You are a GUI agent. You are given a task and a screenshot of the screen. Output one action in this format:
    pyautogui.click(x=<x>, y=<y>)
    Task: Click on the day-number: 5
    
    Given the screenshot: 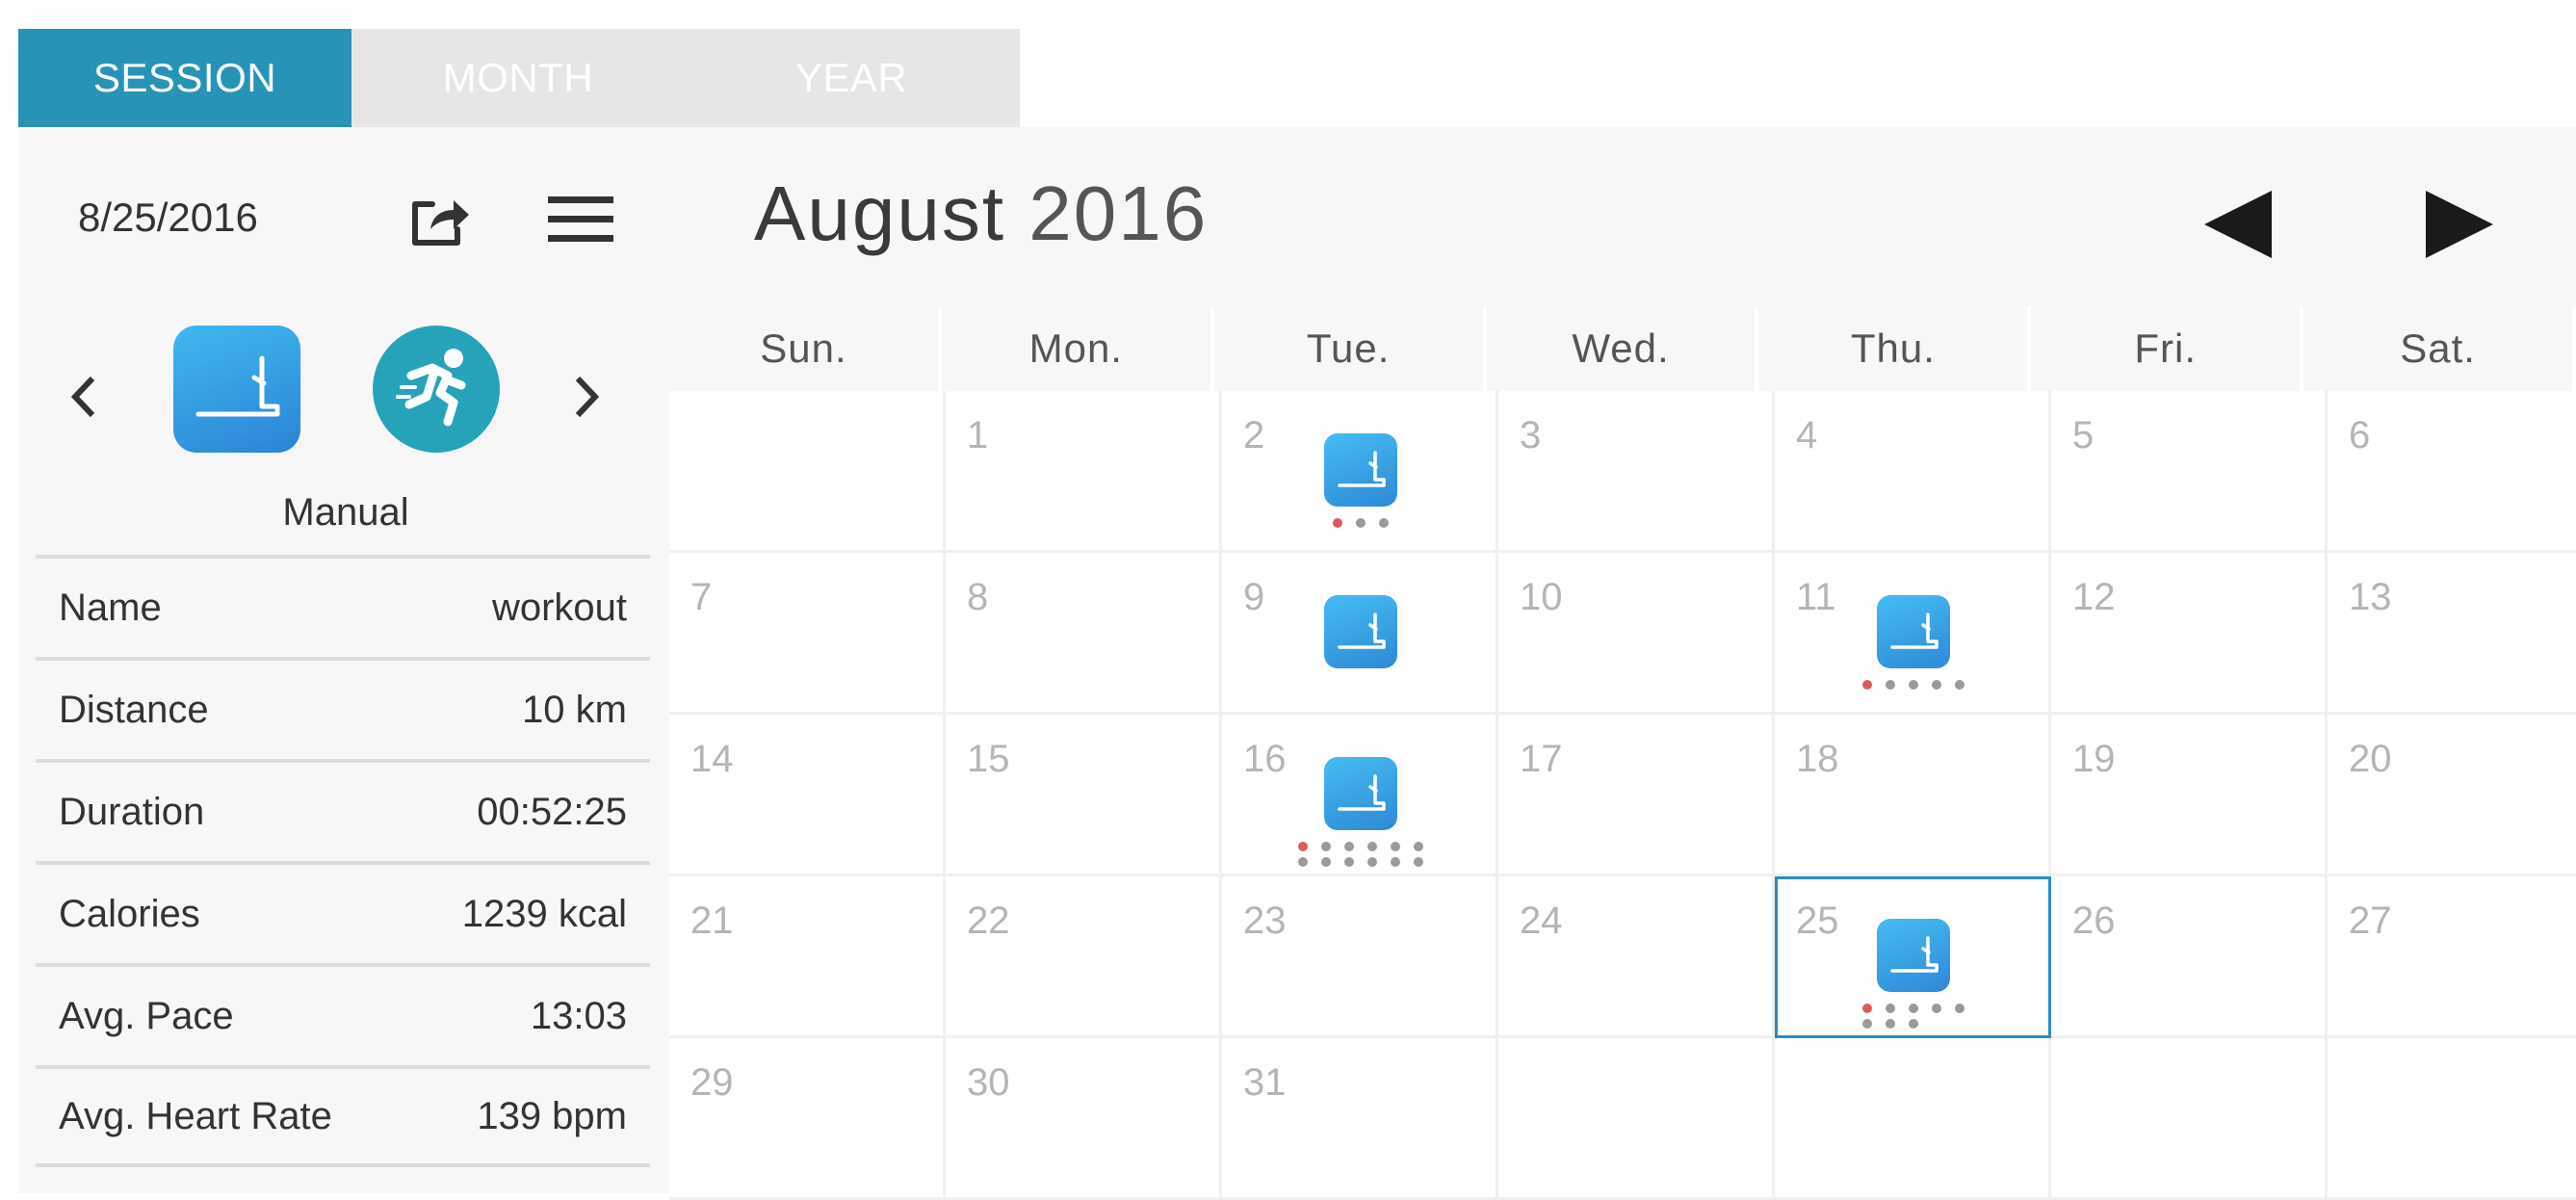 What is the action you would take?
    pyautogui.click(x=2083, y=435)
    